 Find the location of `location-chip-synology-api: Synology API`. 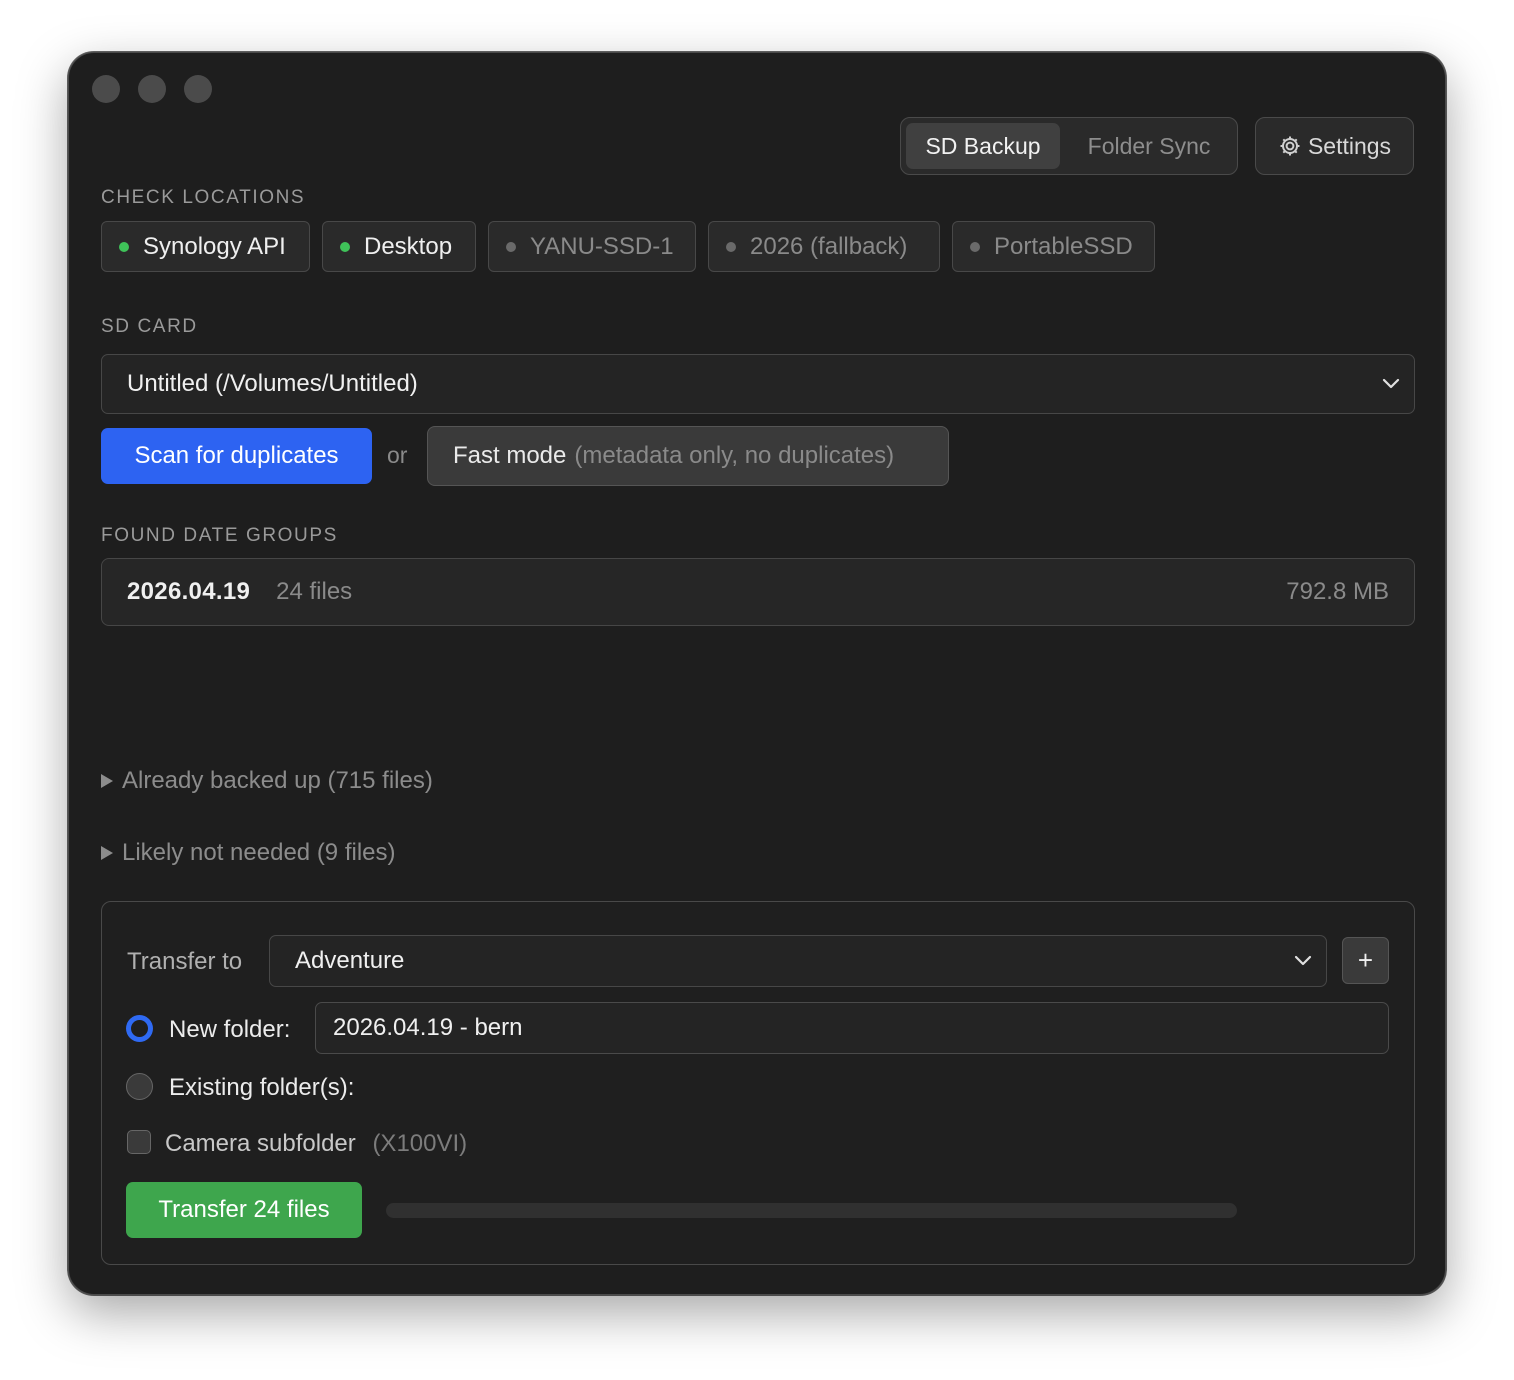

location-chip-synology-api: Synology API is located at coordinates (205, 246).